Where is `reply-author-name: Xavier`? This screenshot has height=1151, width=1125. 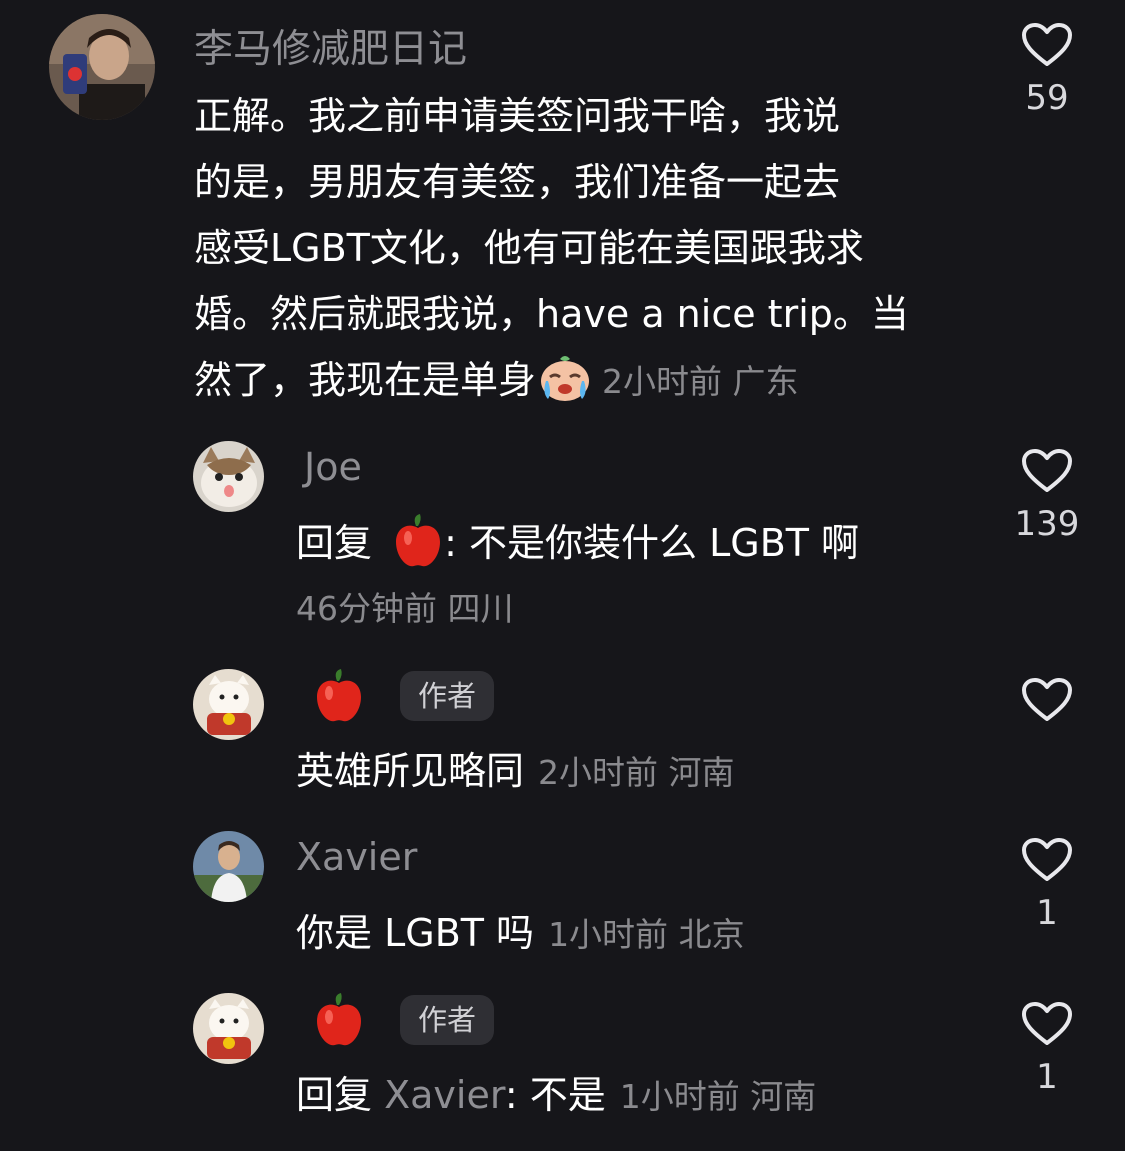
reply-author-name: Xavier is located at coordinates (356, 857).